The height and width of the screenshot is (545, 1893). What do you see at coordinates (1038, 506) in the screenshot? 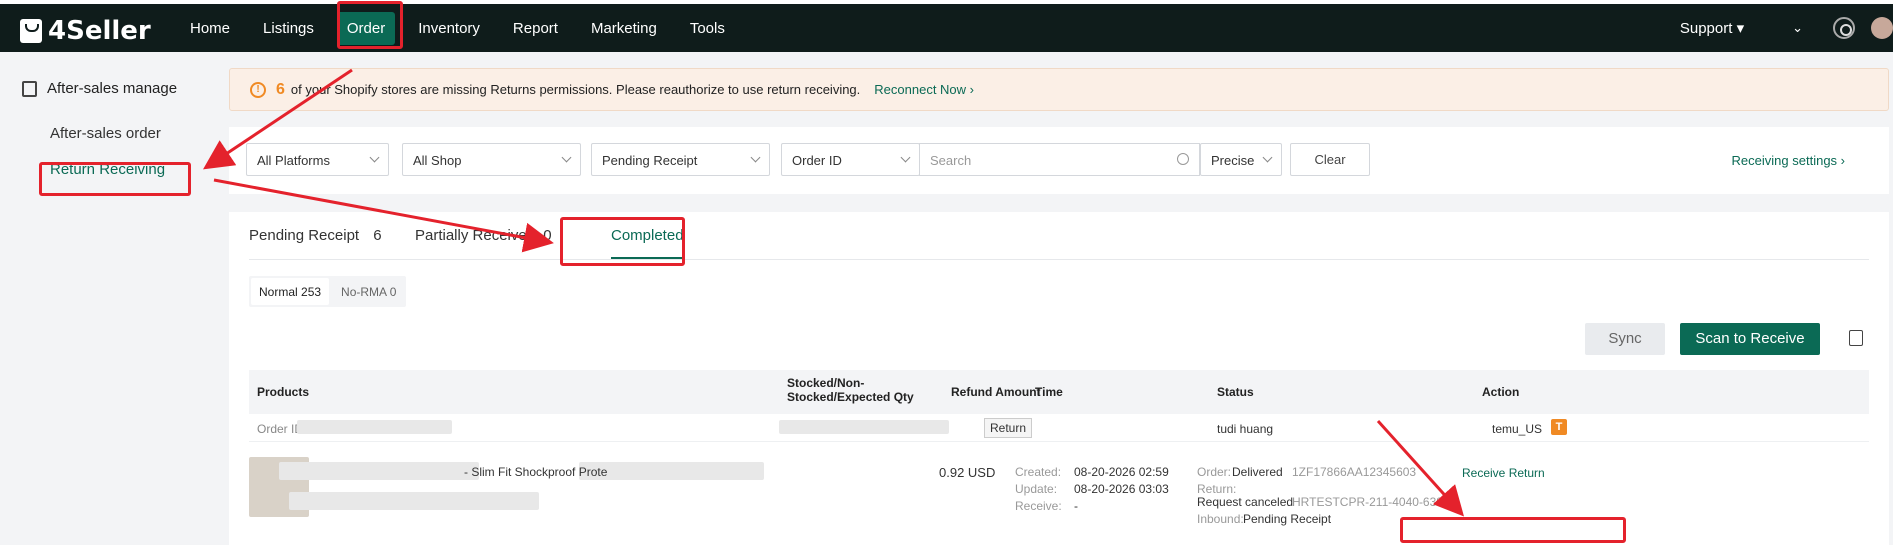
I see `receive-label: Receive:` at bounding box center [1038, 506].